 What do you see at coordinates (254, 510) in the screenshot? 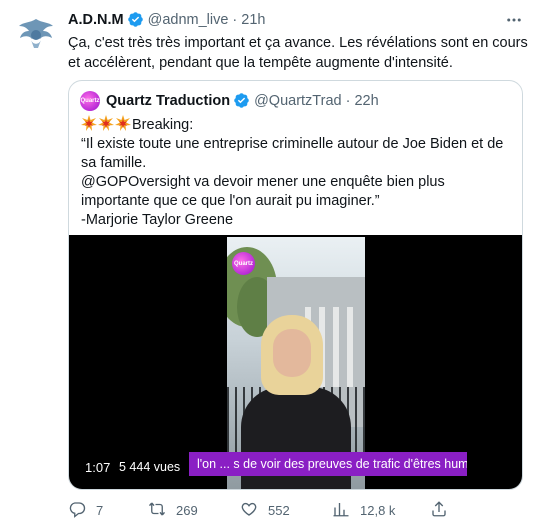
I see `like-icon` at bounding box center [254, 510].